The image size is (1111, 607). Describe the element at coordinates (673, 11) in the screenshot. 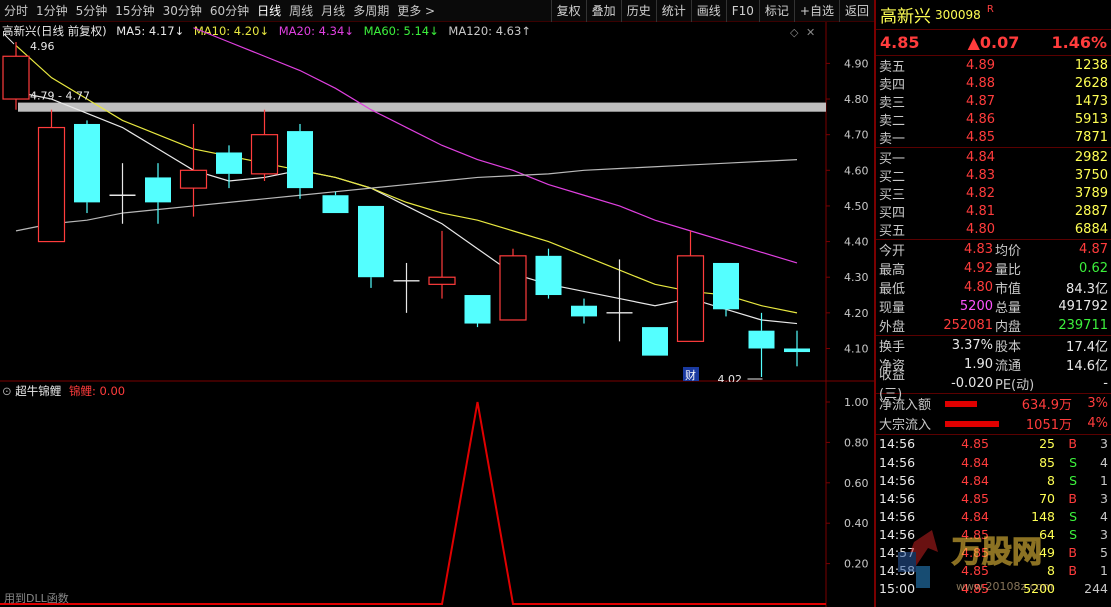

I see `toolbar-button-3: 统计` at that location.